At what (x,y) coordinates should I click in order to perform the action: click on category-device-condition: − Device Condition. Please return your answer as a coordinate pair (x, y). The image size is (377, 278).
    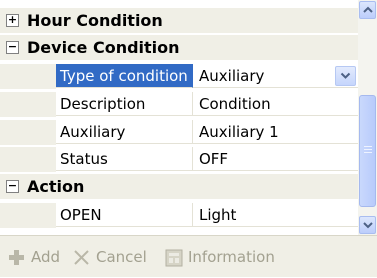
    Looking at the image, I should click on (179, 47).